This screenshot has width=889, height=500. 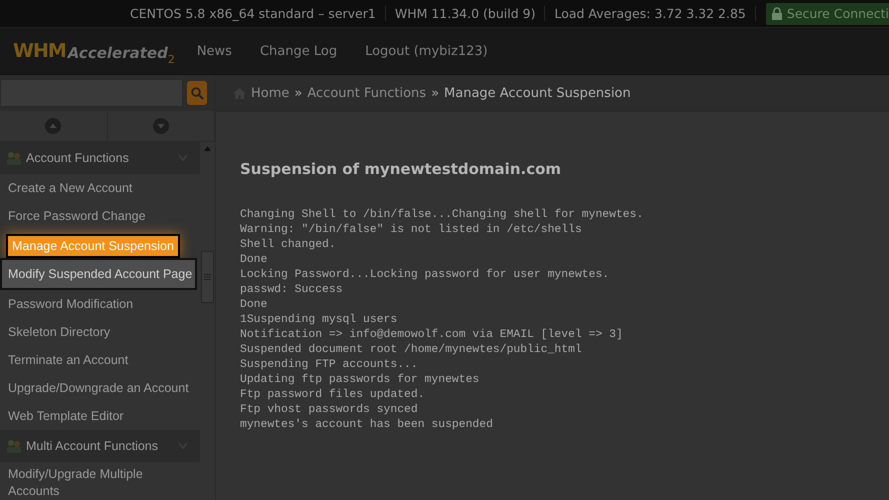 What do you see at coordinates (426, 51) in the screenshot?
I see `nav-link: Logout (mybiz123)` at bounding box center [426, 51].